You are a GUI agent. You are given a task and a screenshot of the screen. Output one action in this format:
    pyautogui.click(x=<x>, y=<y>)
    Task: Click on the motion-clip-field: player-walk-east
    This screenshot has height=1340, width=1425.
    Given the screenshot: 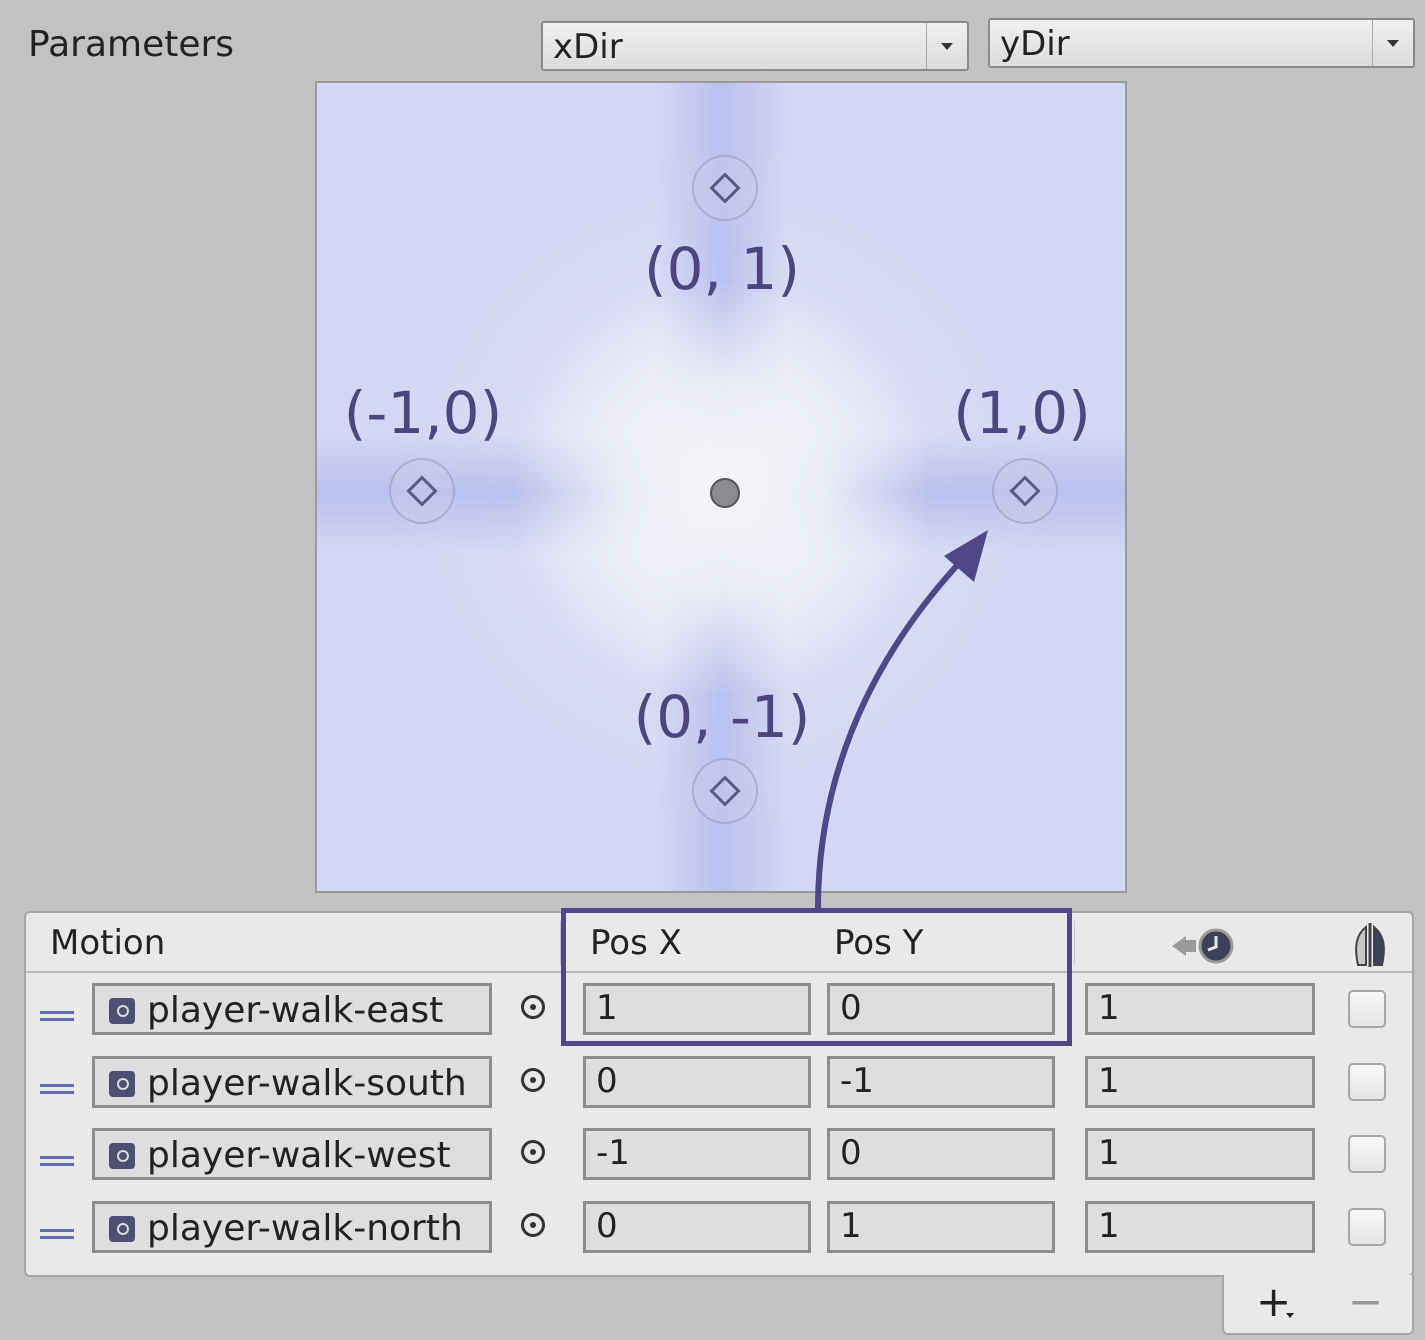 What is the action you would take?
    pyautogui.click(x=292, y=1009)
    